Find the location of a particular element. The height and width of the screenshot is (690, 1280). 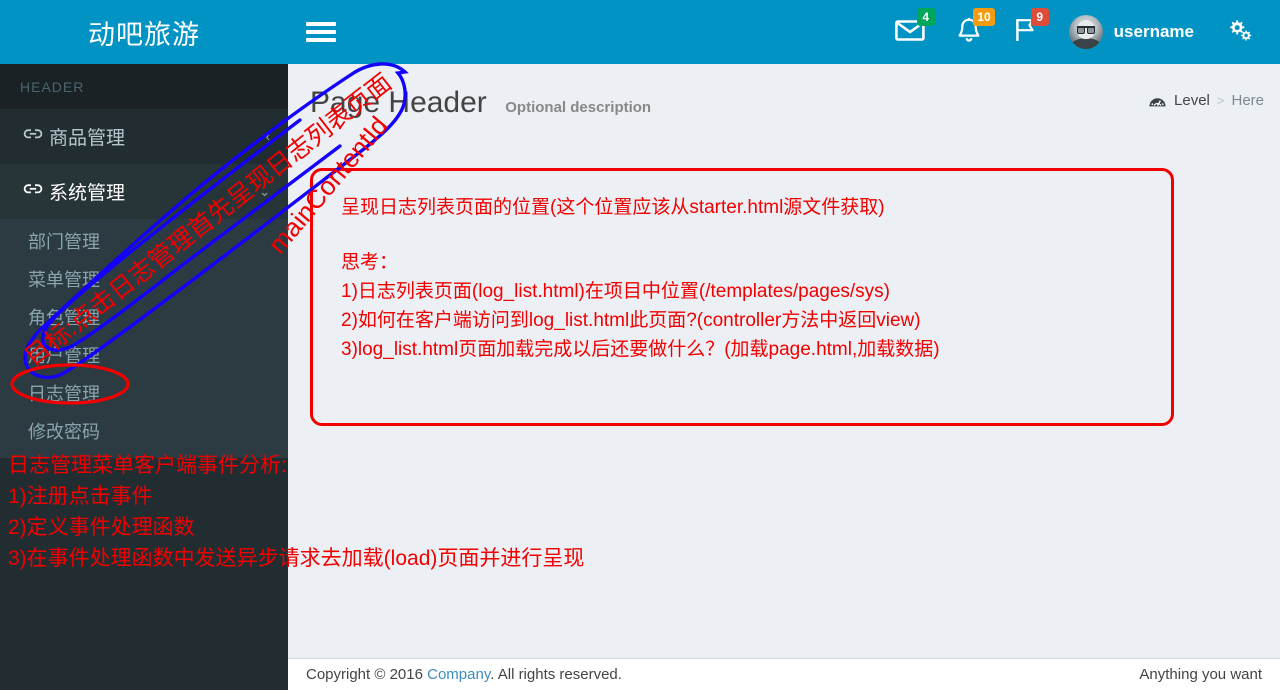

sidebar-submenu: 部门管理 菜单管理 角色管理 用户管理 日志管理 修改密码 is located at coordinates (144, 338).